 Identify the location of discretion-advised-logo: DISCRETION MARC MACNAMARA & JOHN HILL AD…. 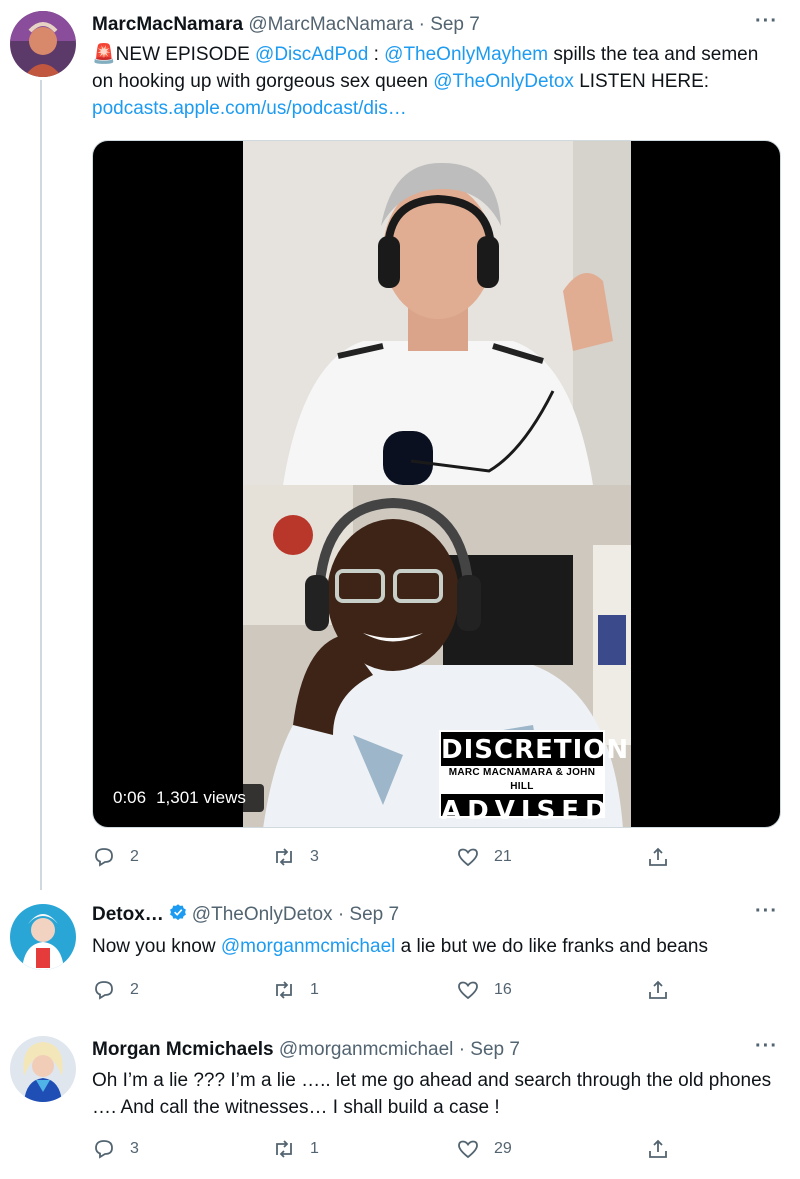
(534, 778).